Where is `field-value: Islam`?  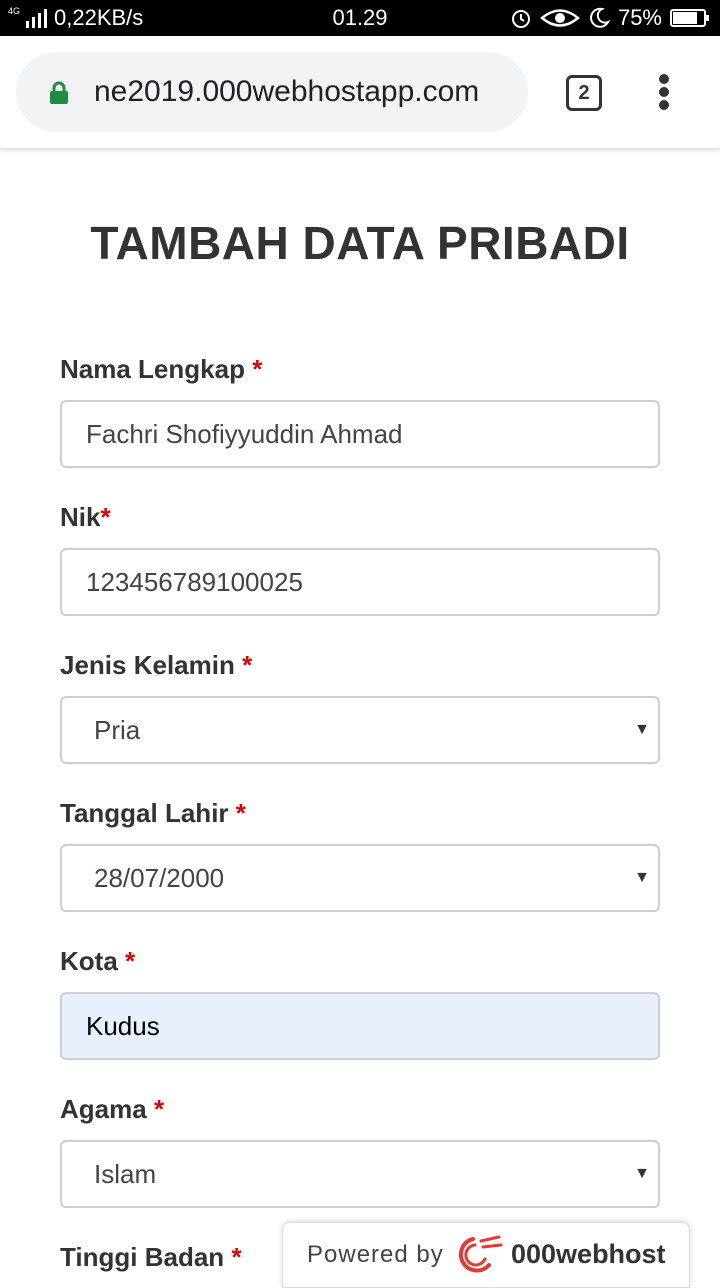 field-value: Islam is located at coordinates (125, 1174).